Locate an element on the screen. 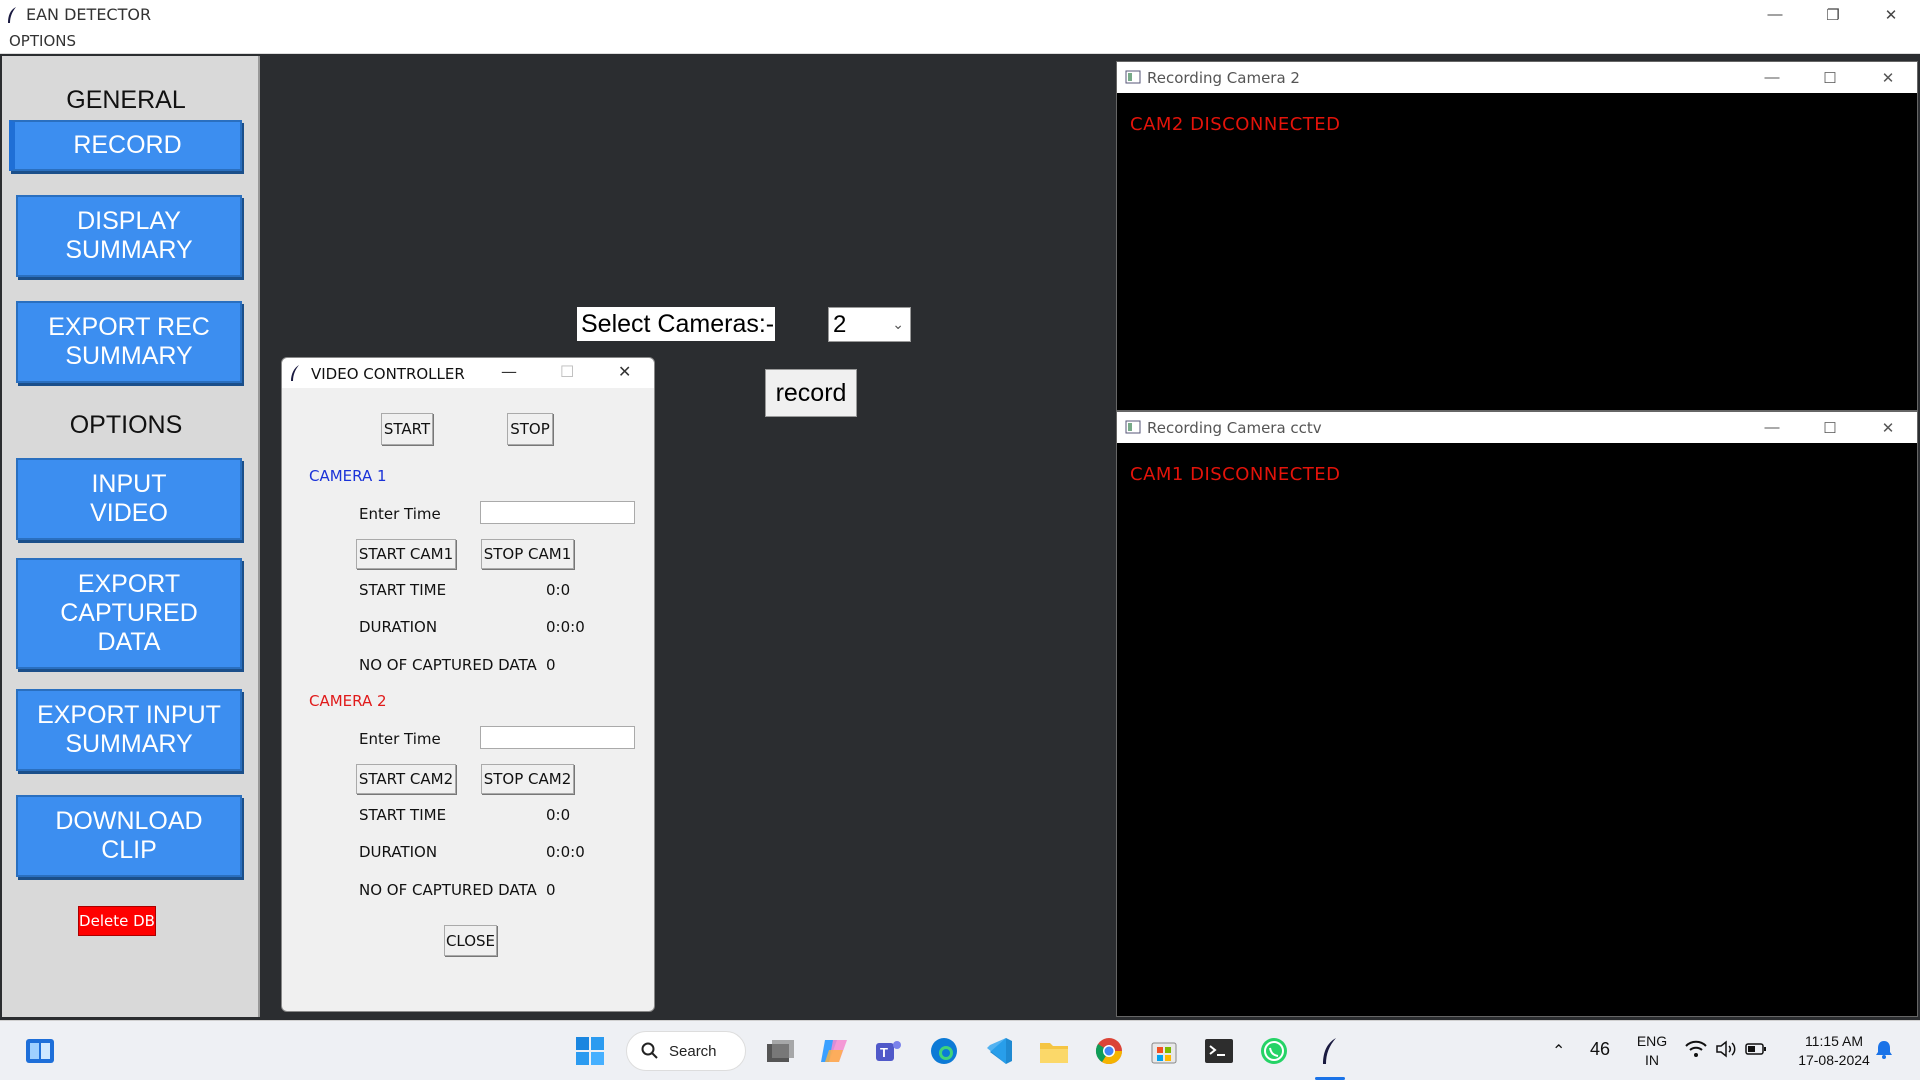 The image size is (1920, 1080). dialog-title: VIDEO CONTROLLER is located at coordinates (388, 374).